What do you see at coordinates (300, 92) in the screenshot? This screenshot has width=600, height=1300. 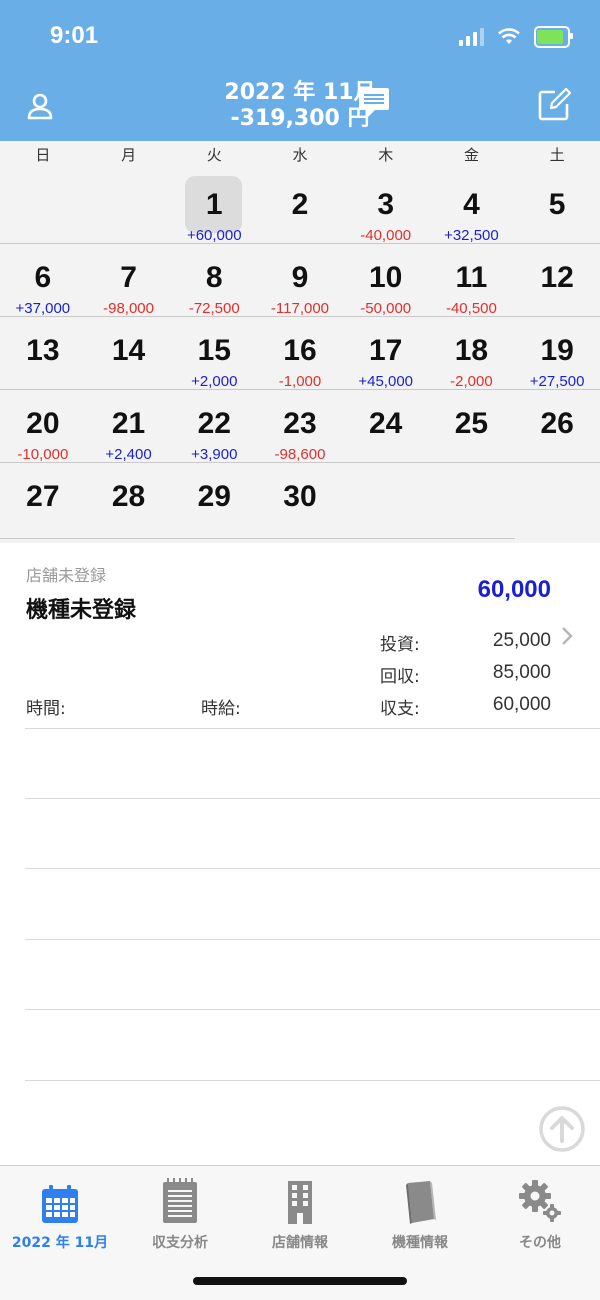 I see `header-year-month: 2022 年 11月` at bounding box center [300, 92].